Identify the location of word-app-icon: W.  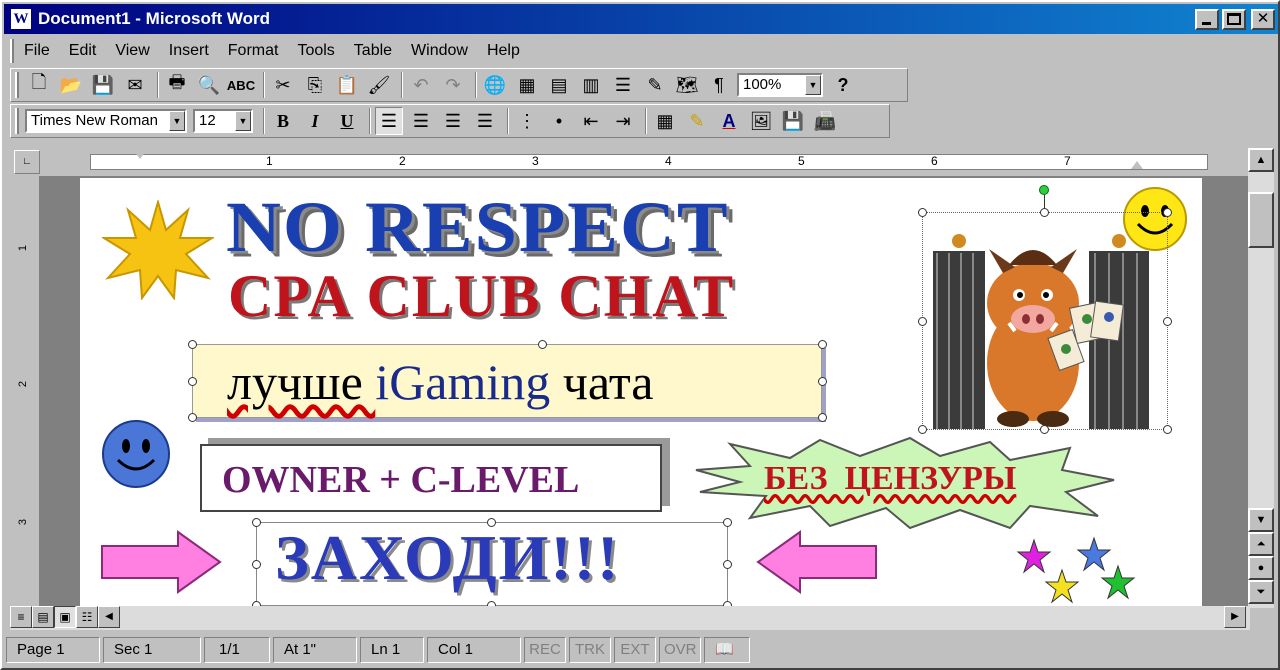
(21, 19).